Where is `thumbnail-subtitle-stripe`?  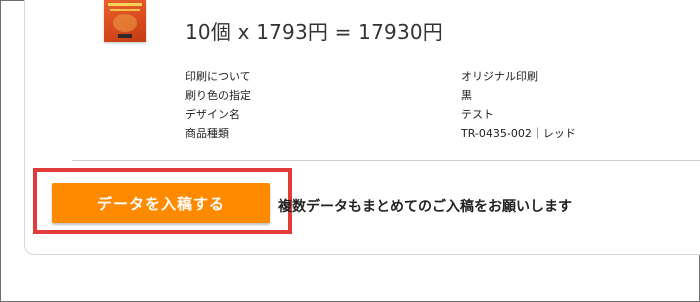
thumbnail-subtitle-stripe is located at coordinates (125, 10).